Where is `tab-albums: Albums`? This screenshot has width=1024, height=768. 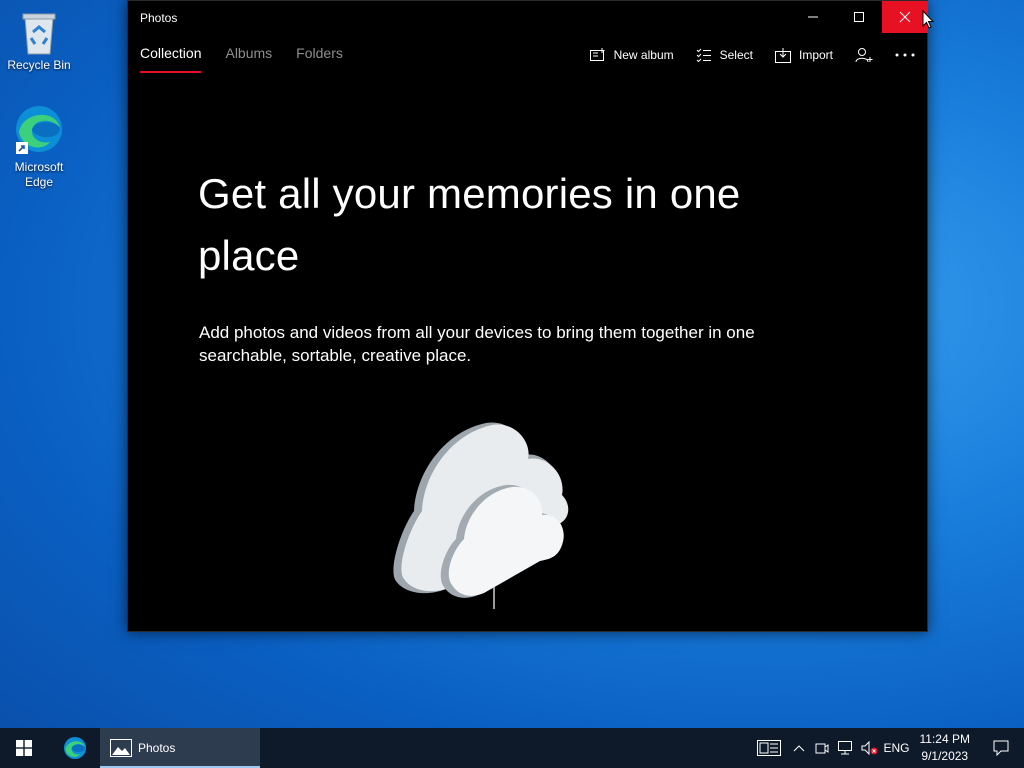 tab-albums: Albums is located at coordinates (248, 58).